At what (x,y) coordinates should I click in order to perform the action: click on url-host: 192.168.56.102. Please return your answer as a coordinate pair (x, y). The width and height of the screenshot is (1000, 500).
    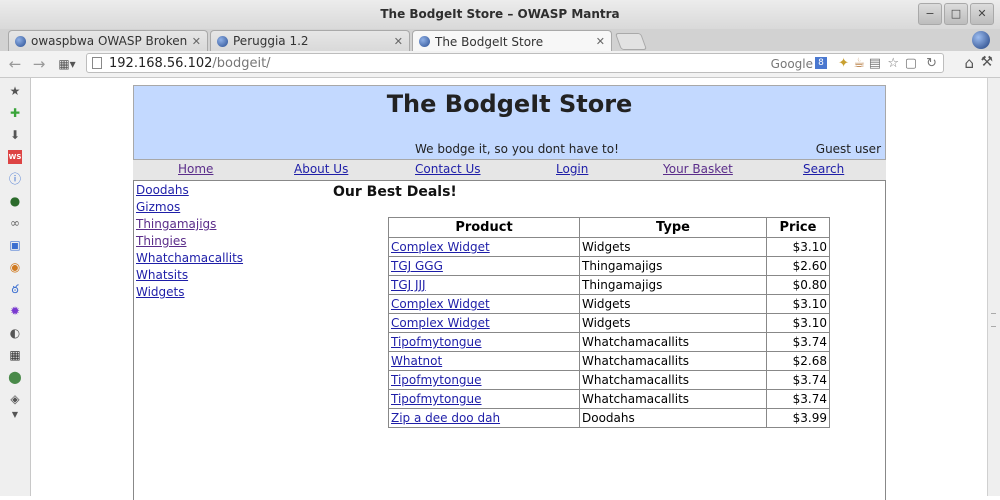
    Looking at the image, I should click on (161, 63).